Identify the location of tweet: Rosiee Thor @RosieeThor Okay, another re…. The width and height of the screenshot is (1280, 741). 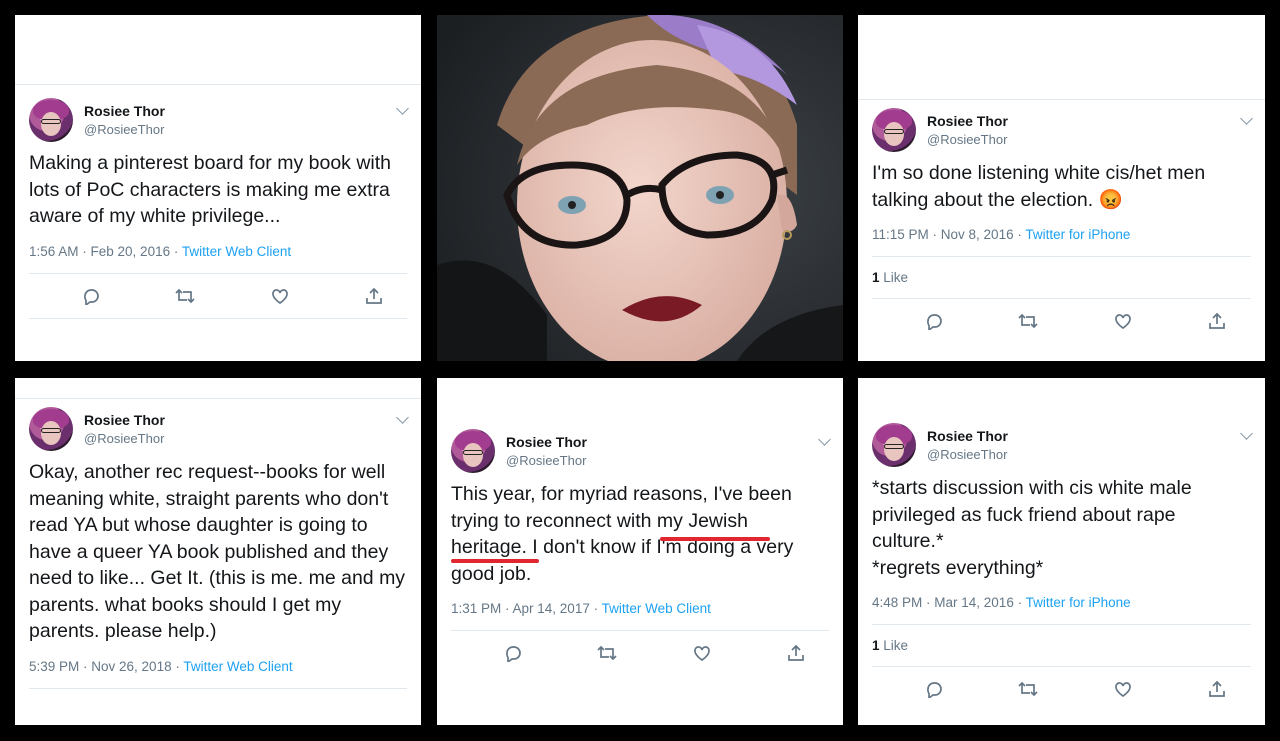
(219, 548).